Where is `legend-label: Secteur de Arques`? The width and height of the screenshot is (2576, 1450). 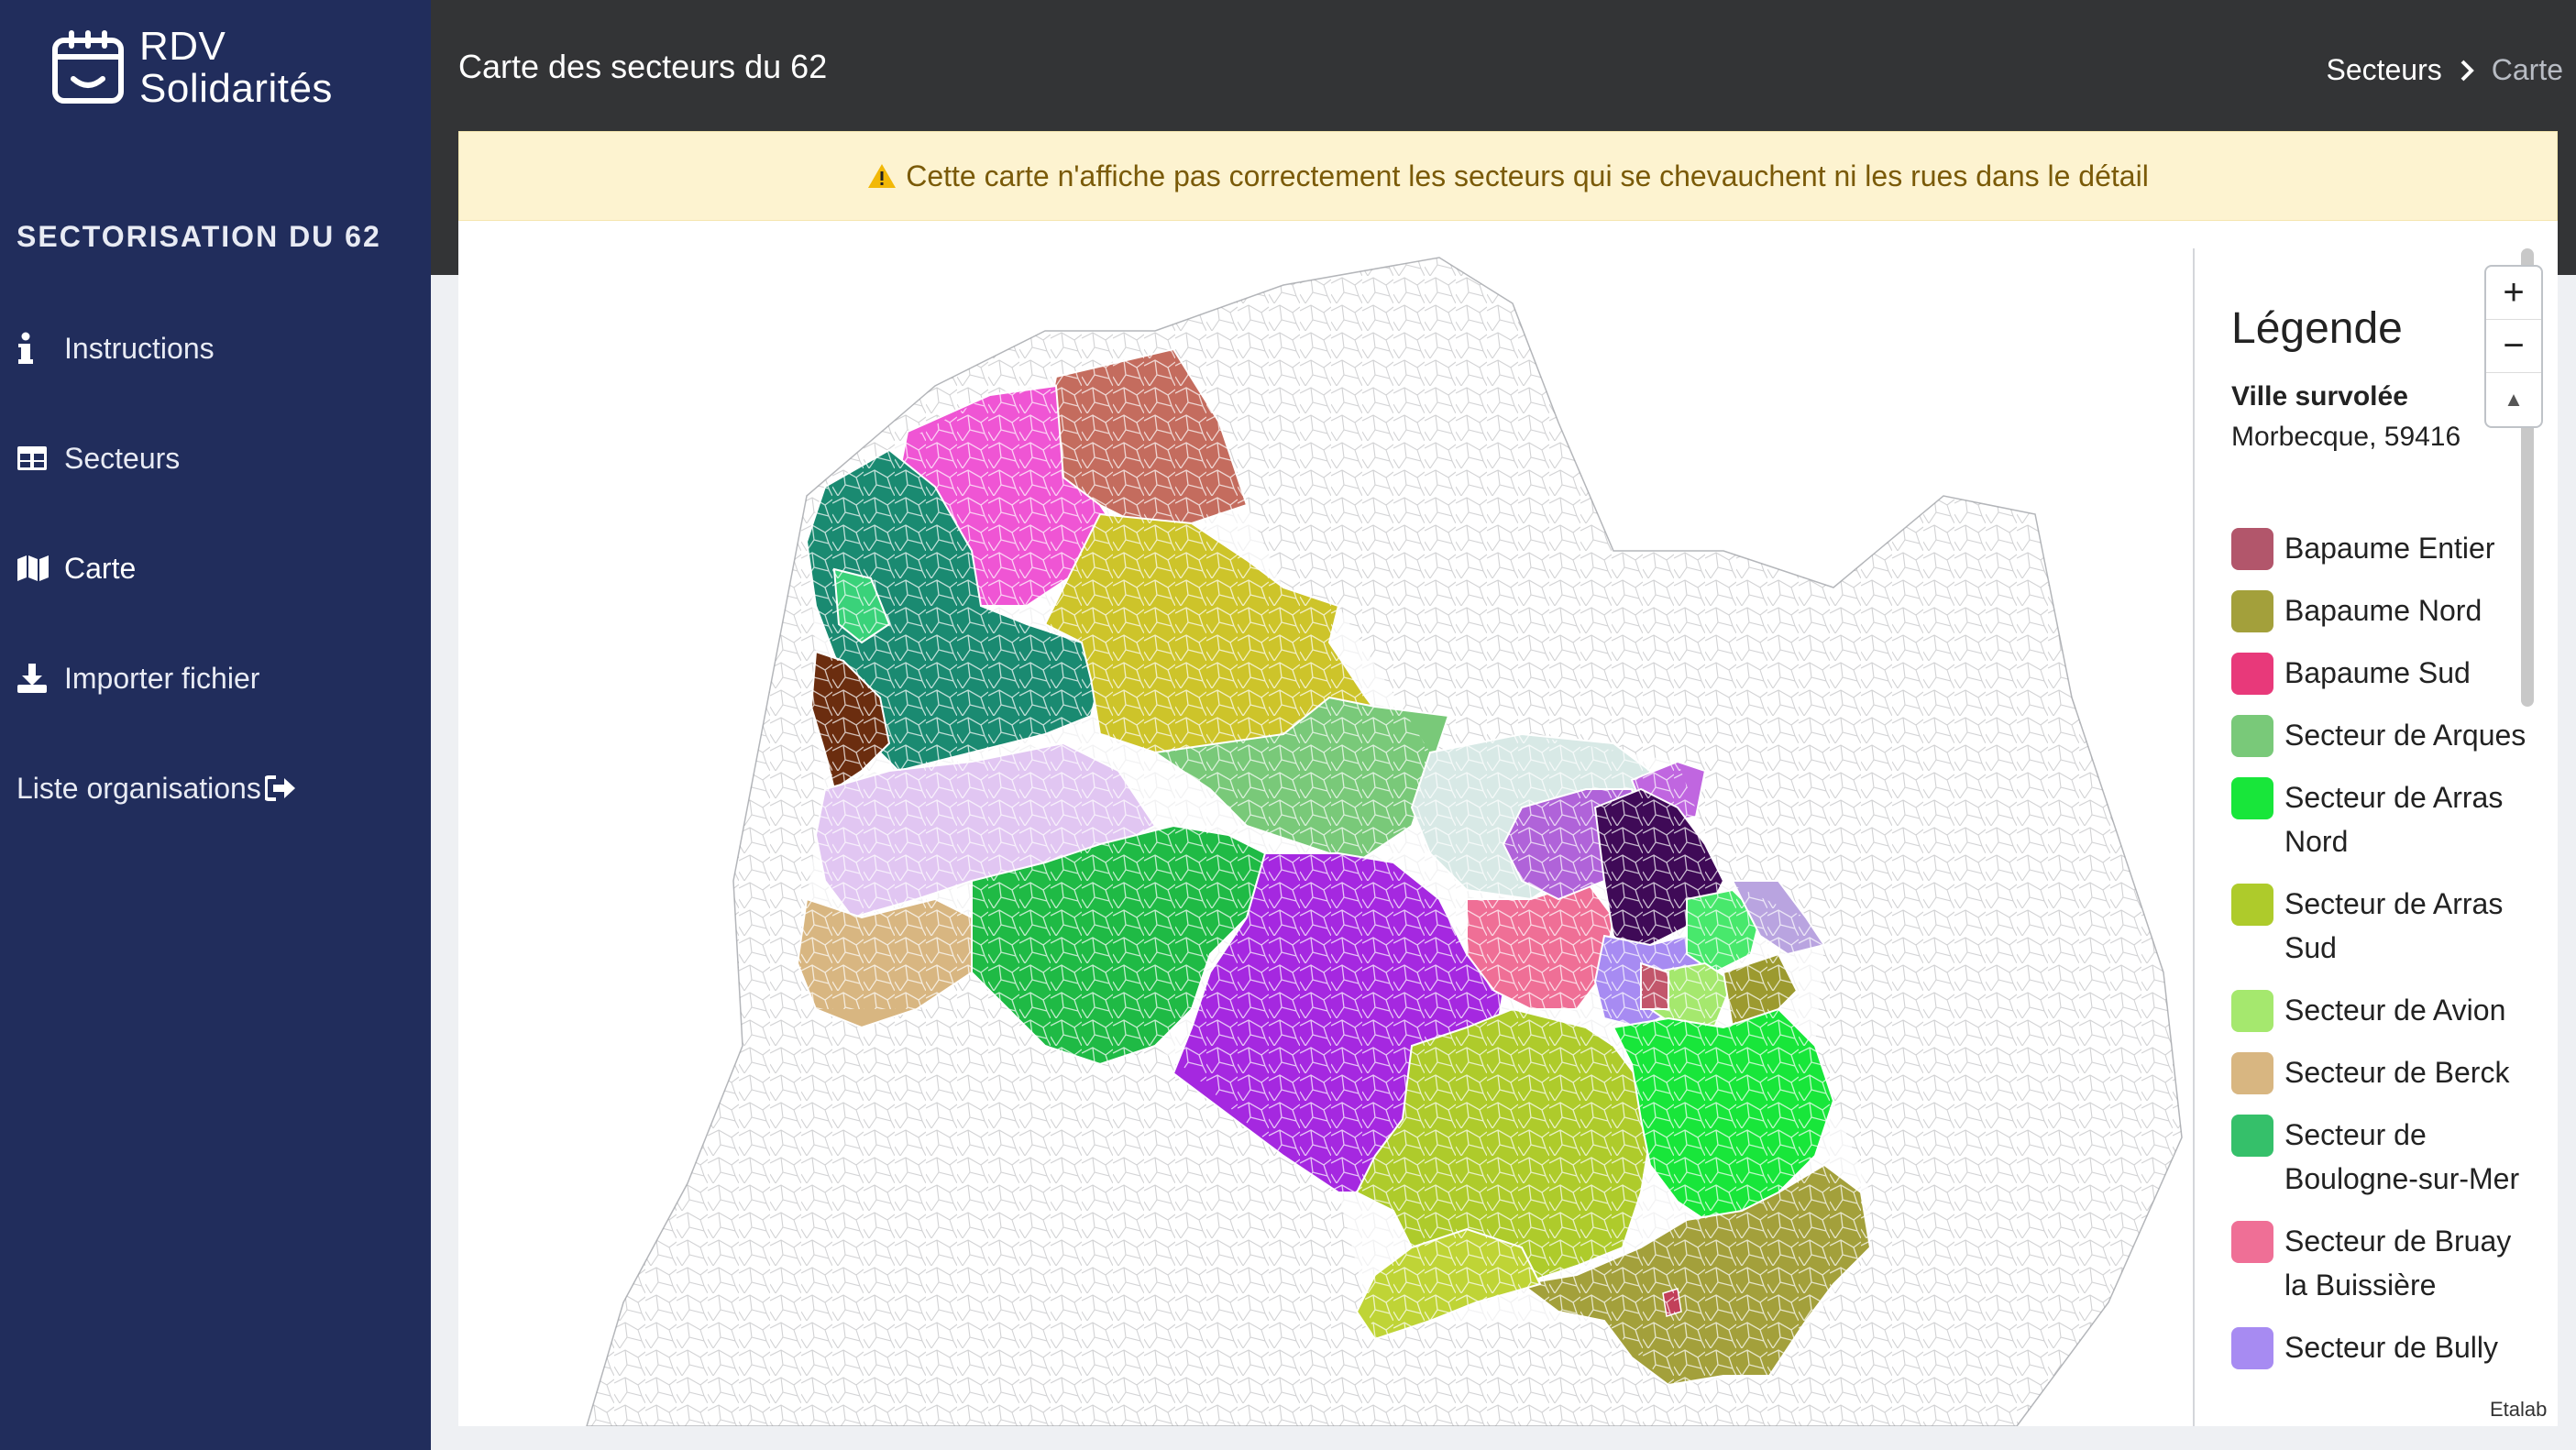
legend-label: Secteur de Arques is located at coordinates (2405, 735).